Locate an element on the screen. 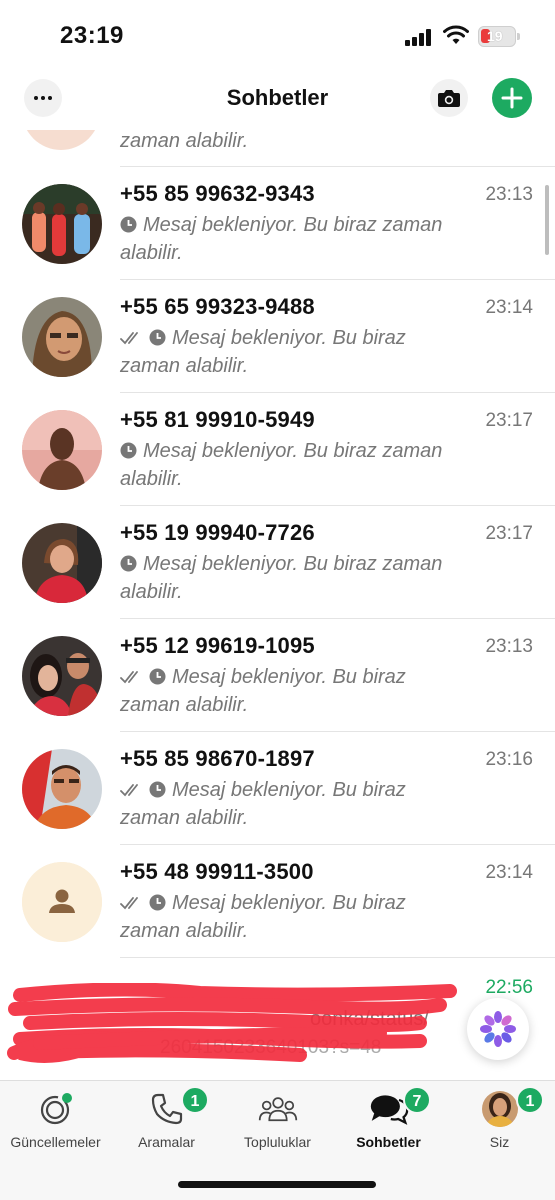  camera-icon is located at coordinates (449, 98).